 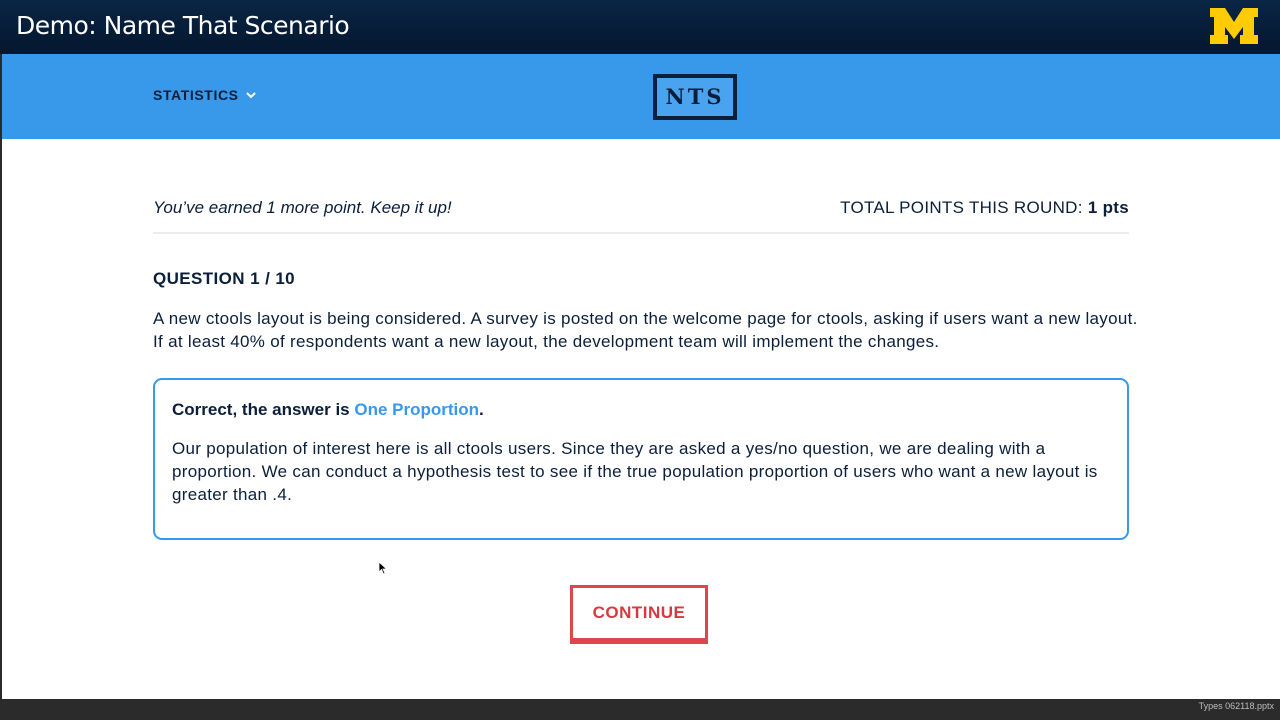 I want to click on slide-title: Demo: Name That Scenario, so click(x=183, y=25).